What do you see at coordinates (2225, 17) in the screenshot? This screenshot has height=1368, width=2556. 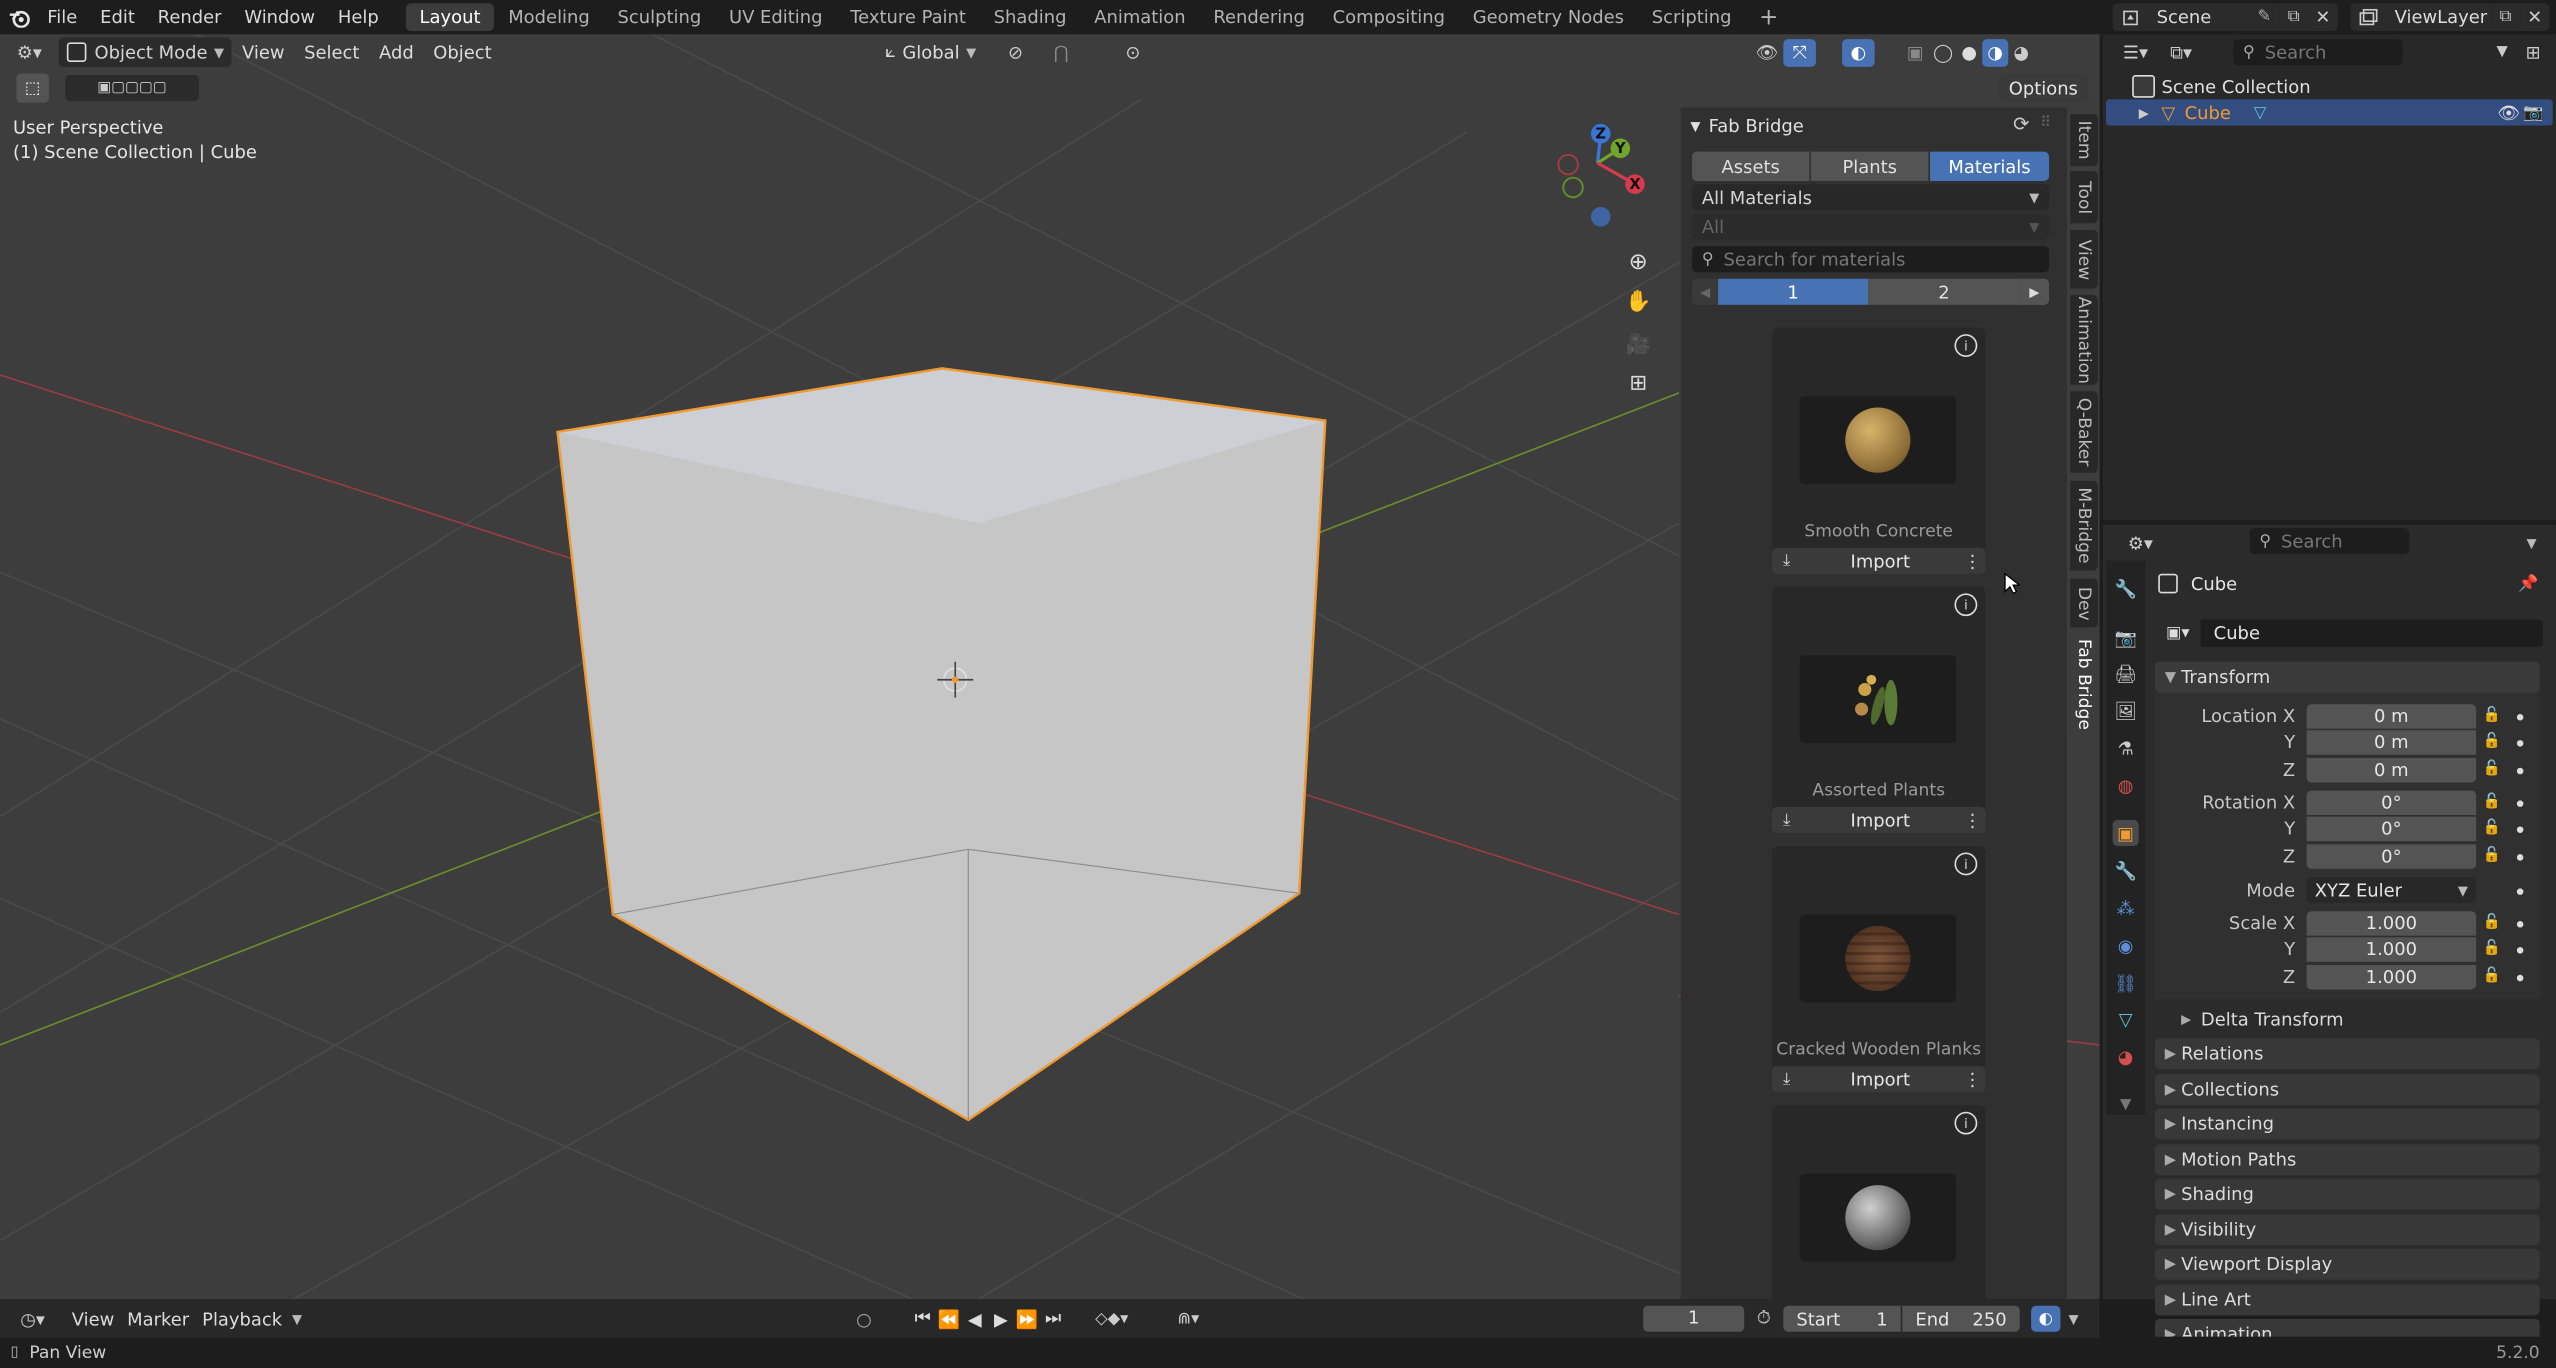 I see `scene-selector: Scene ✎ ⧉ ✕` at bounding box center [2225, 17].